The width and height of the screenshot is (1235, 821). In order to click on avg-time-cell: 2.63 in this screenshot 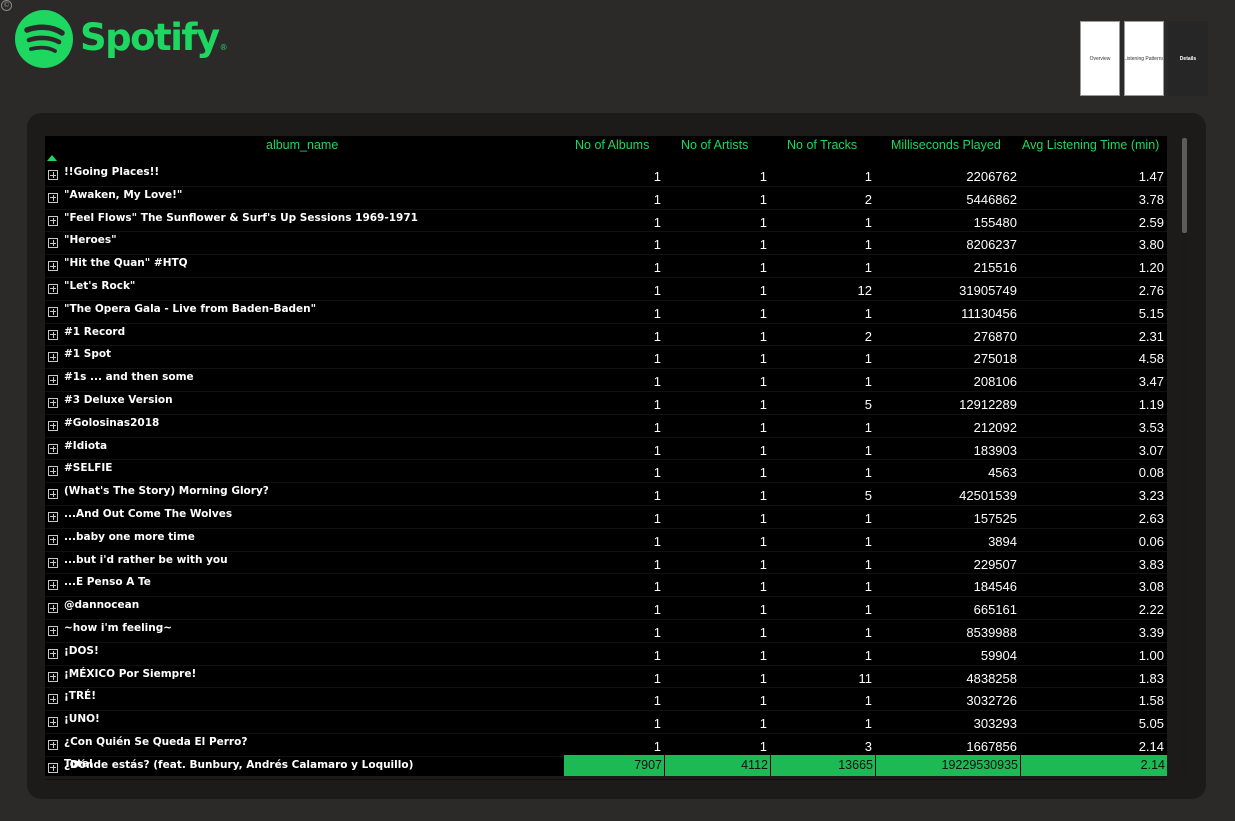, I will do `click(1151, 518)`.